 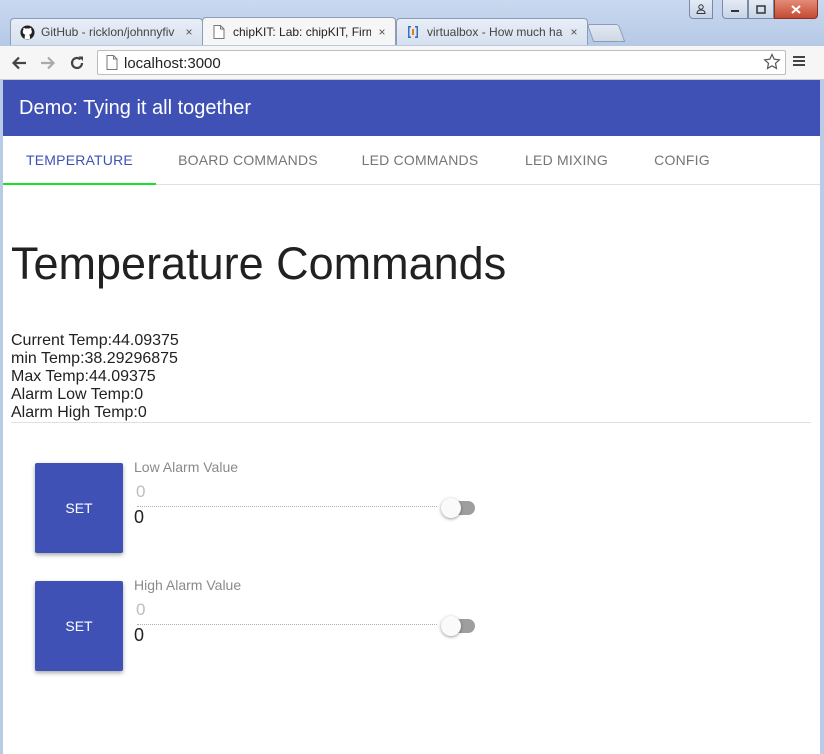 I want to click on tab-title: chipKIT: Lab: chipKIT, Firm, so click(x=302, y=31).